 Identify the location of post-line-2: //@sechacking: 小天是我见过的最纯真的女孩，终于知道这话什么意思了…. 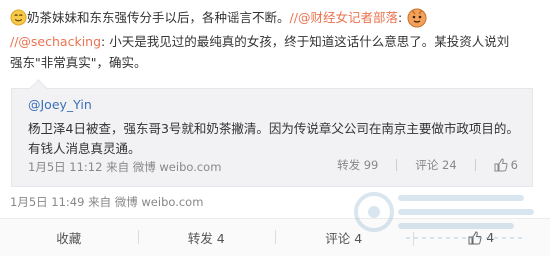
(259, 42).